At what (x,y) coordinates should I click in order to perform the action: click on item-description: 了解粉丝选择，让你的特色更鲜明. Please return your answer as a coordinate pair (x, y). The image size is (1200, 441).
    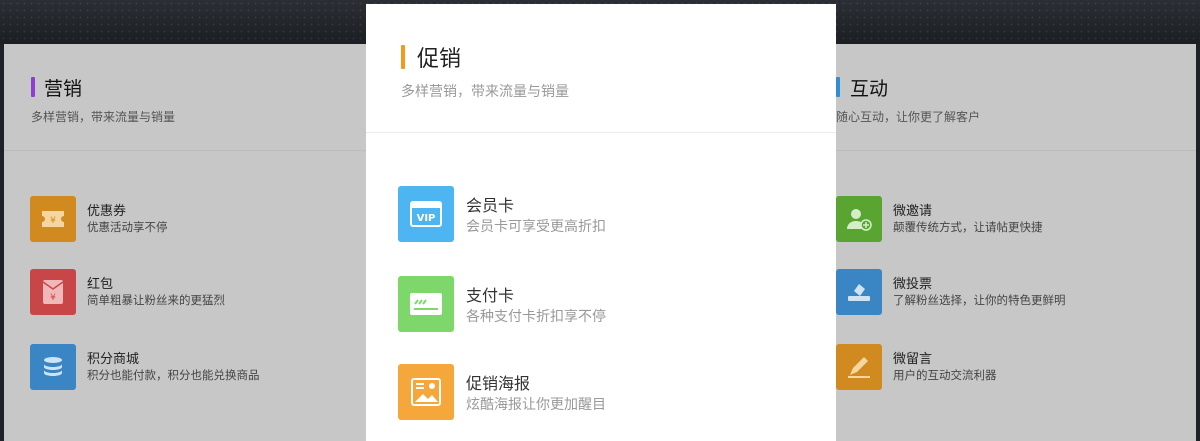
    Looking at the image, I should click on (979, 300).